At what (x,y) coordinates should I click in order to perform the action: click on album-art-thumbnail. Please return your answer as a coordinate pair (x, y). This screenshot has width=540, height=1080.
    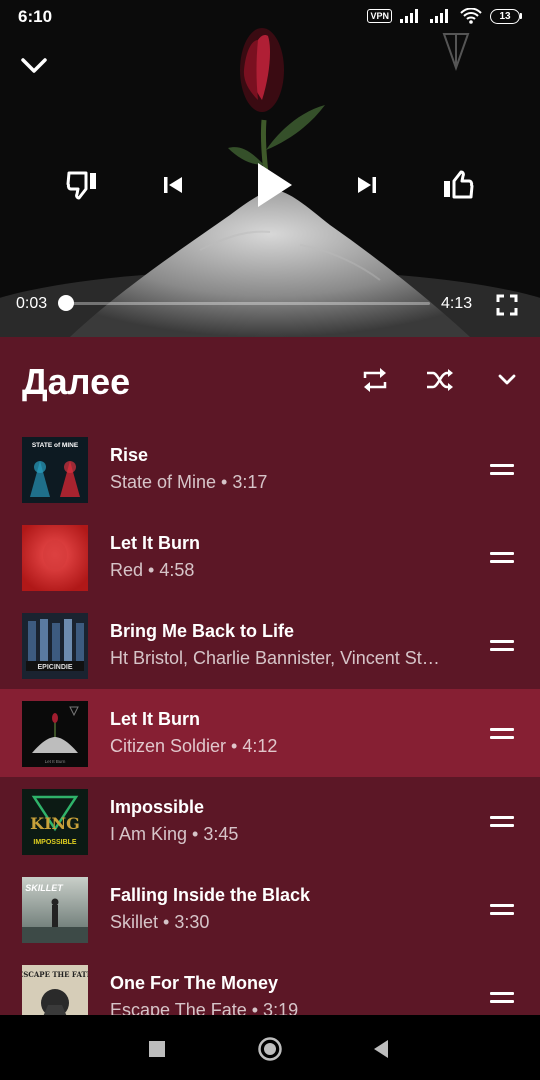
    Looking at the image, I should click on (55, 558).